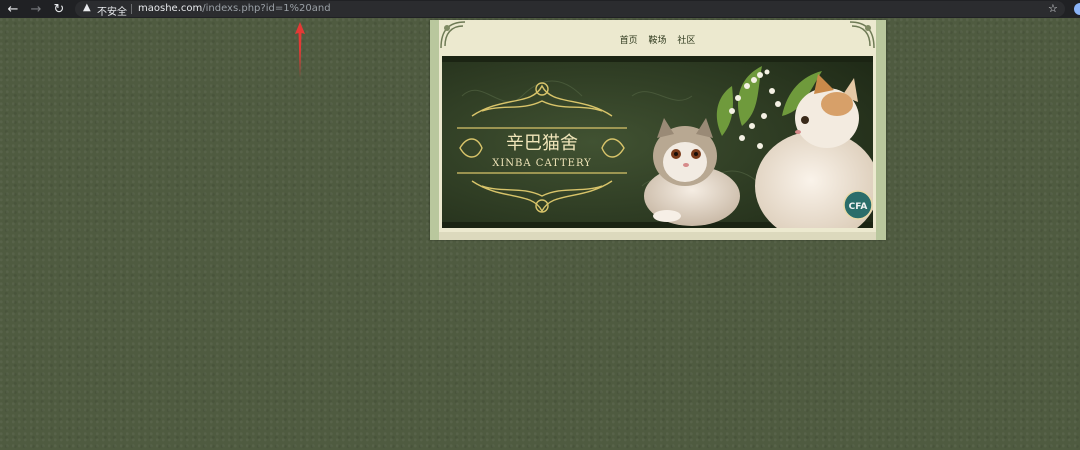 The width and height of the screenshot is (1080, 450). What do you see at coordinates (1053, 8) in the screenshot?
I see `bookmark-star-icon: ☆` at bounding box center [1053, 8].